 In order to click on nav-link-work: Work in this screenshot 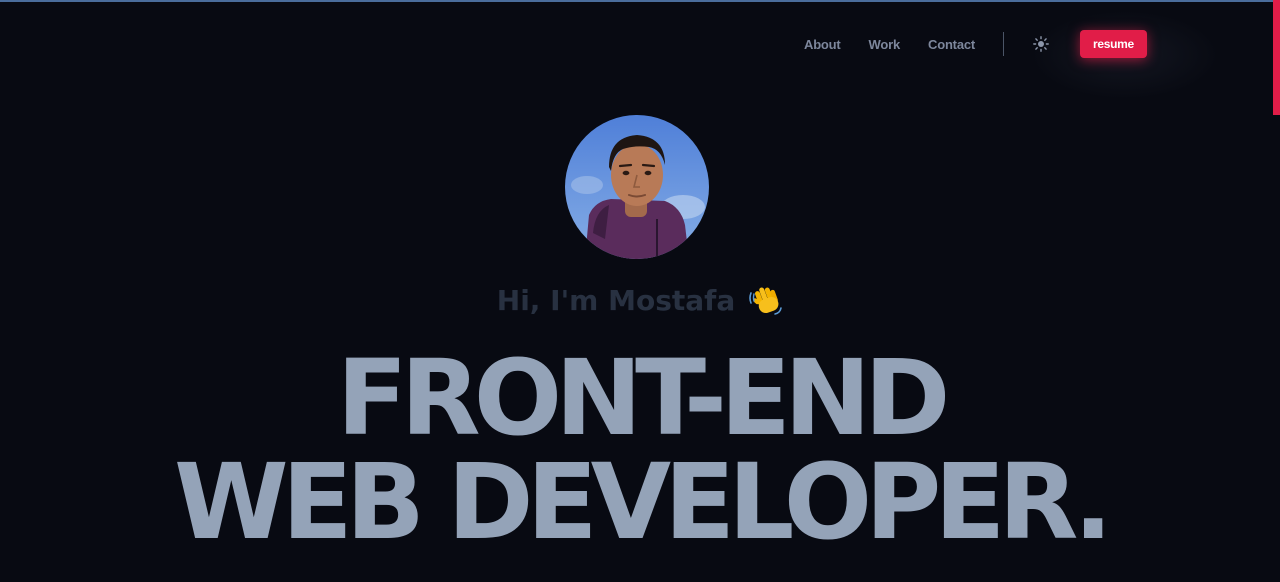, I will do `click(885, 44)`.